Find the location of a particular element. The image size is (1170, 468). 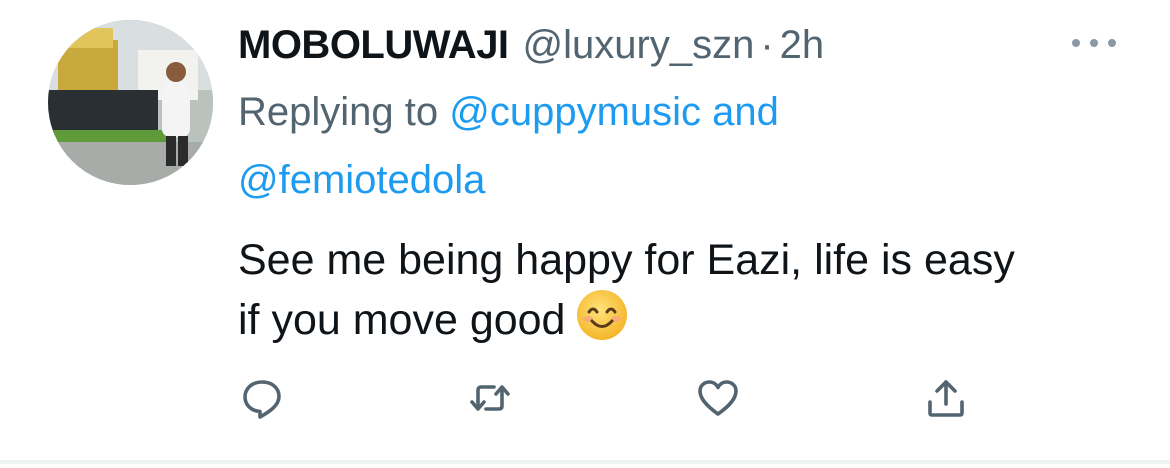

replying-to-line-2: @femiotedola is located at coordinates (361, 180).